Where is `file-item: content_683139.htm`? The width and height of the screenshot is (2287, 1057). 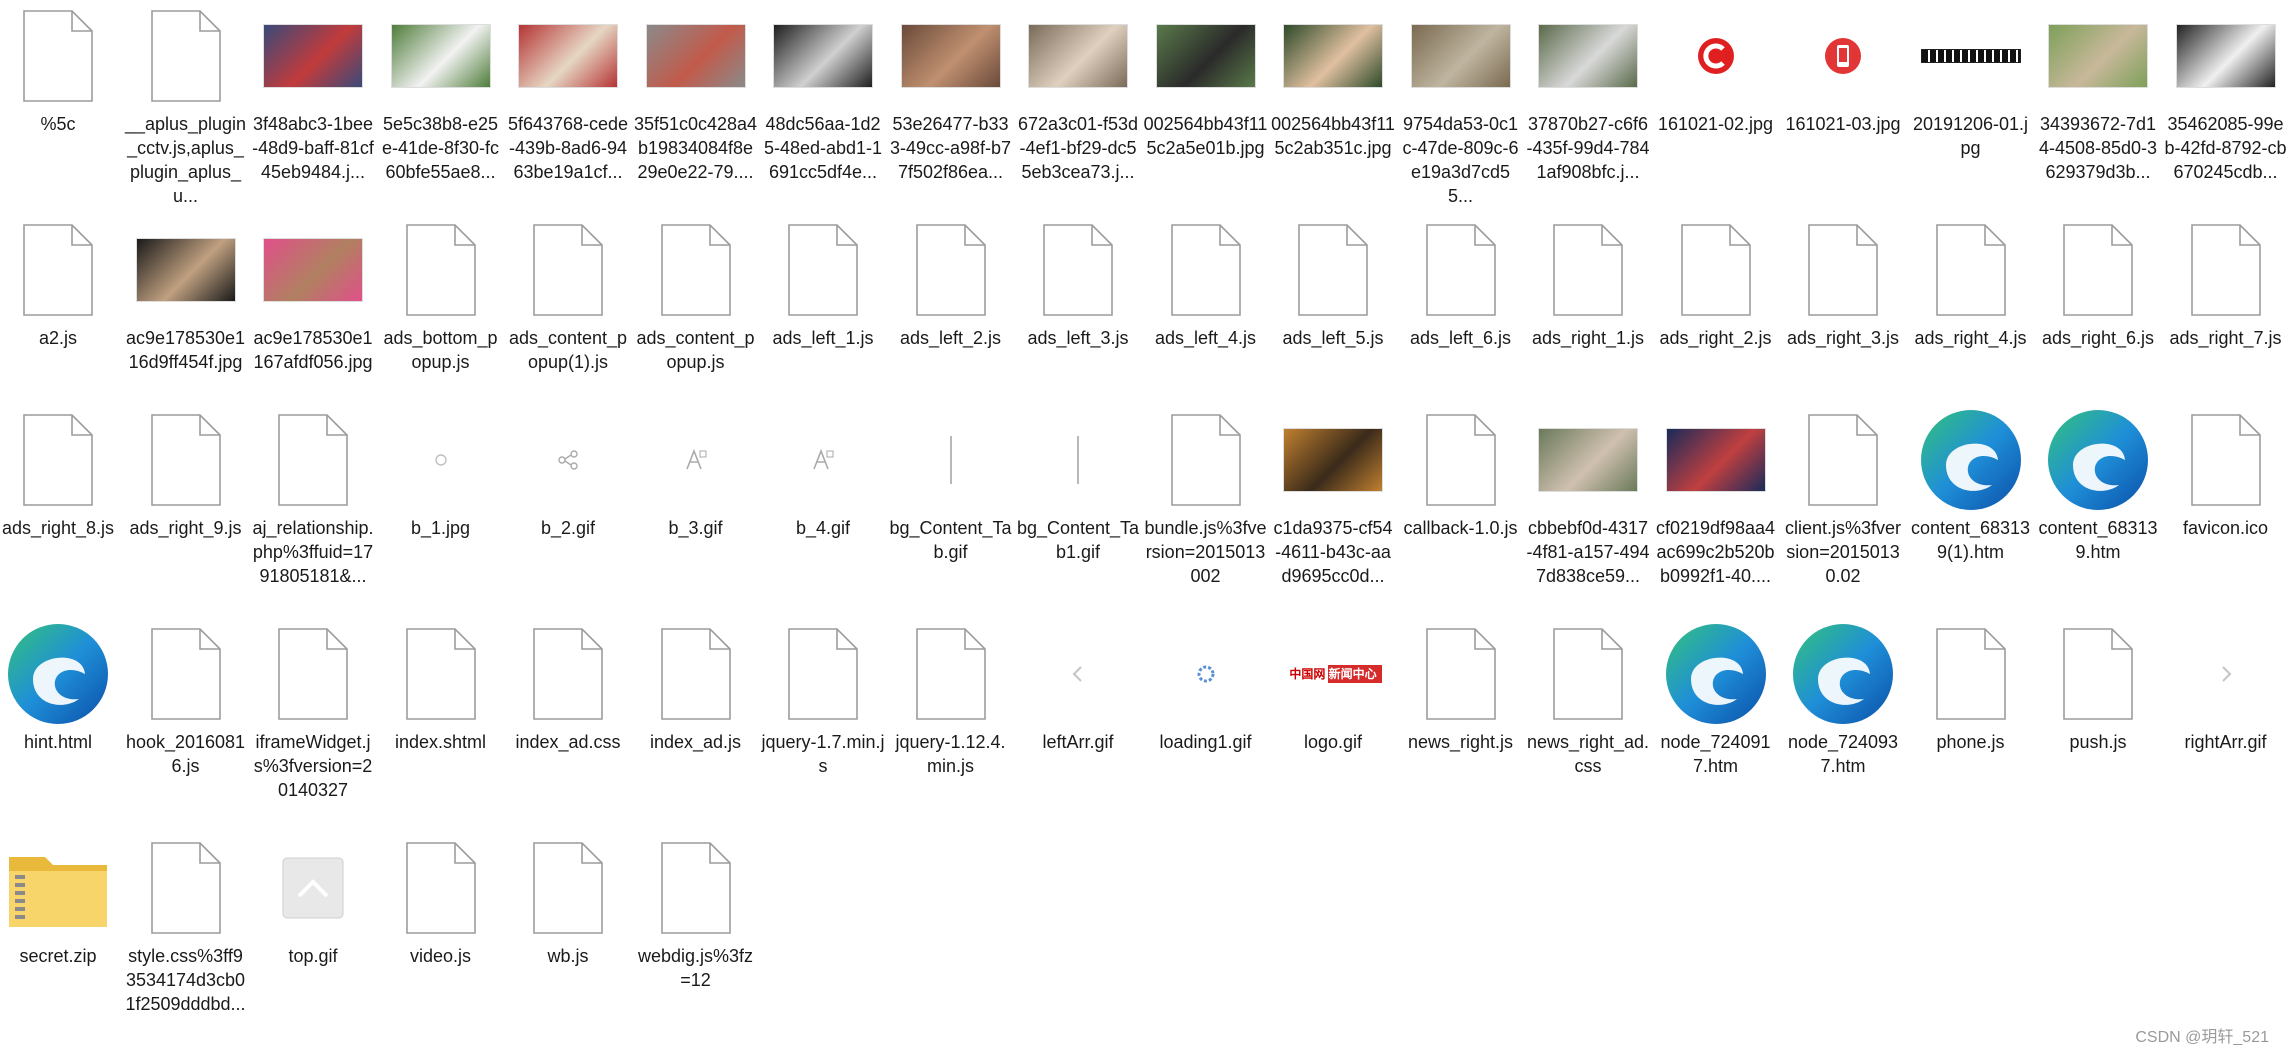 file-item: content_683139.htm is located at coordinates (2098, 484).